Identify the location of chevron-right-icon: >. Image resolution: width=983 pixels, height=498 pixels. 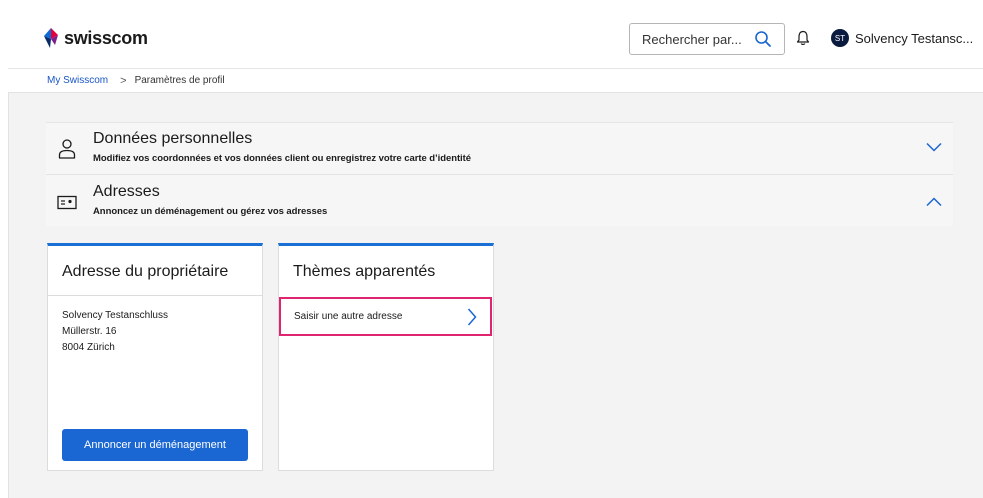
(123, 80).